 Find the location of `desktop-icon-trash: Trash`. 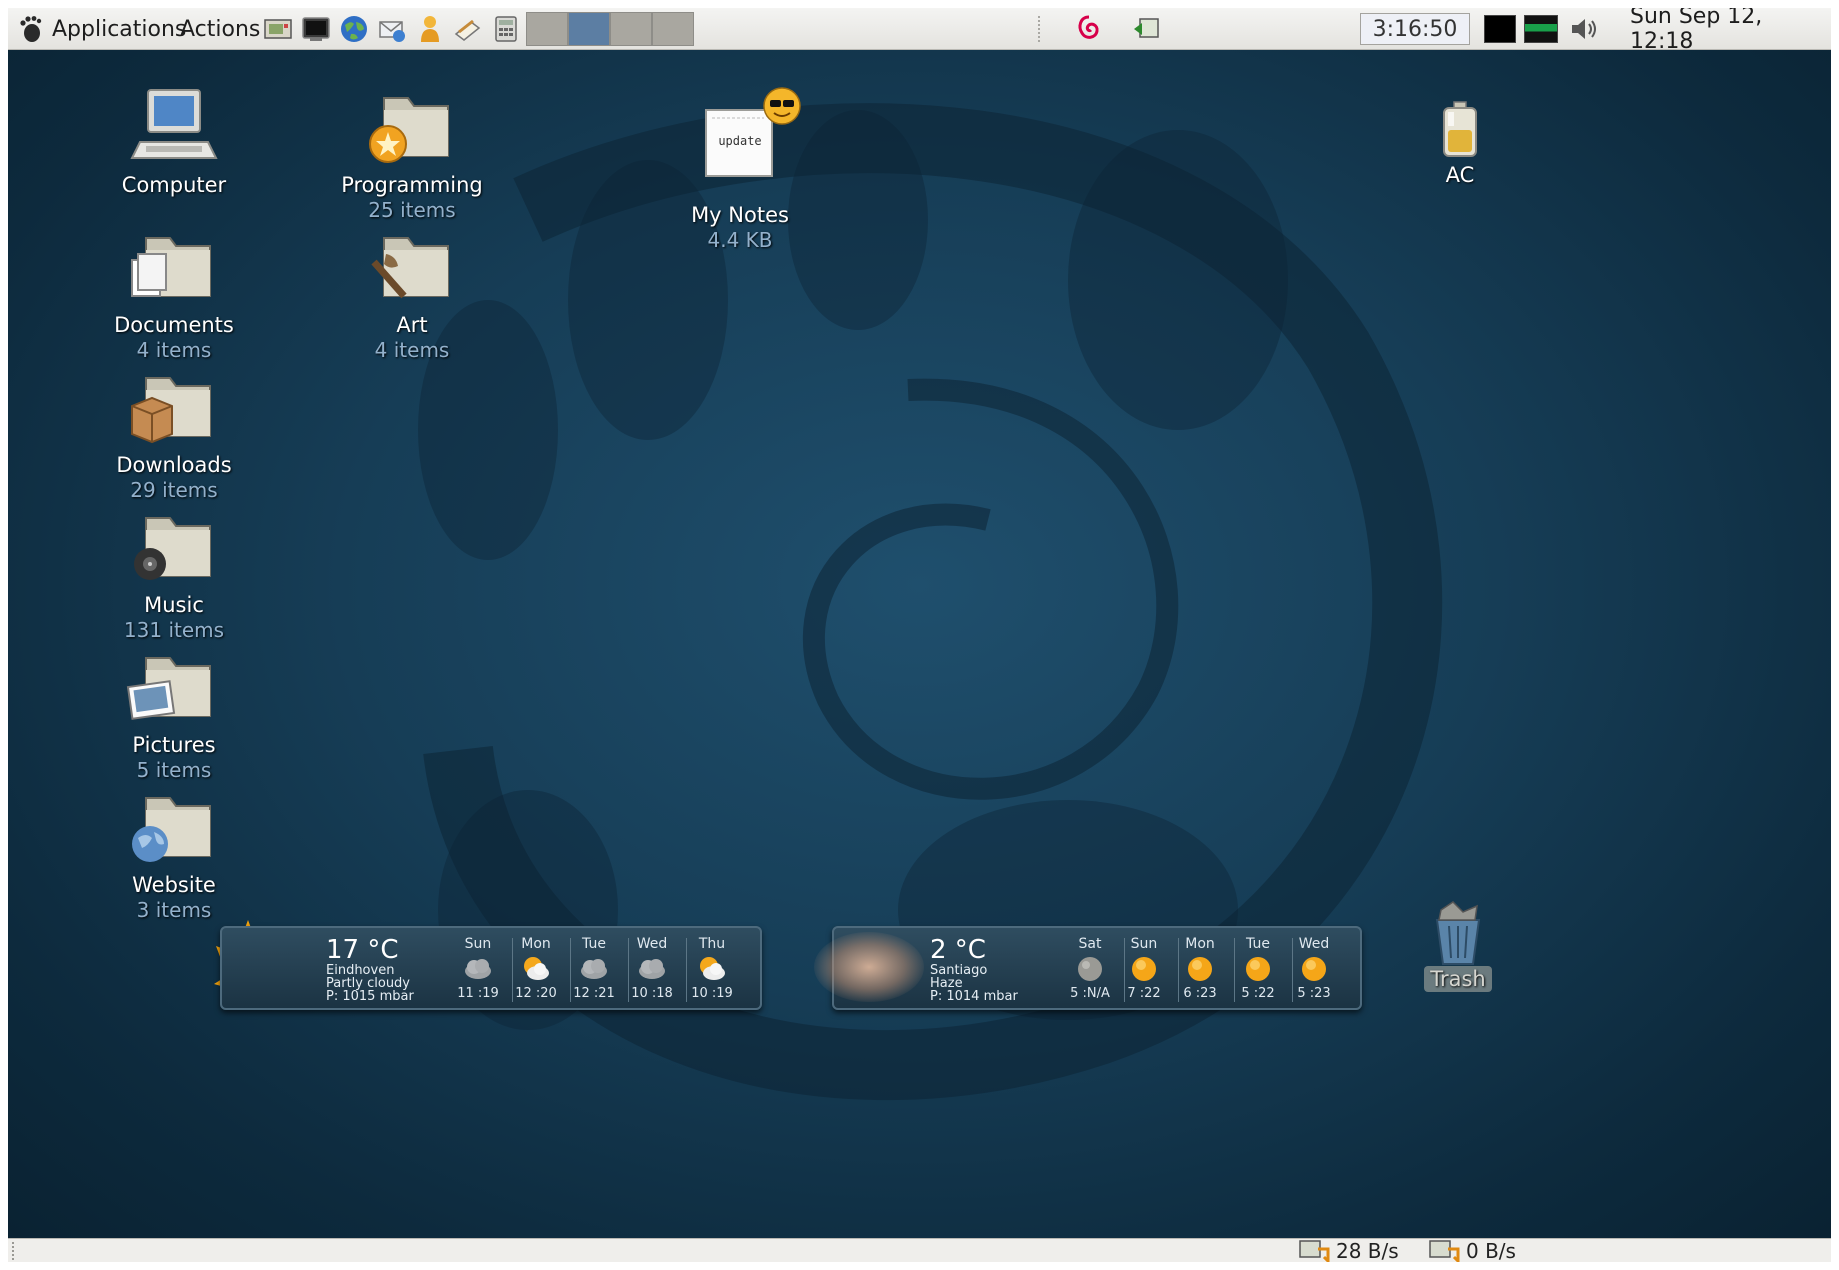

desktop-icon-trash: Trash is located at coordinates (1458, 946).